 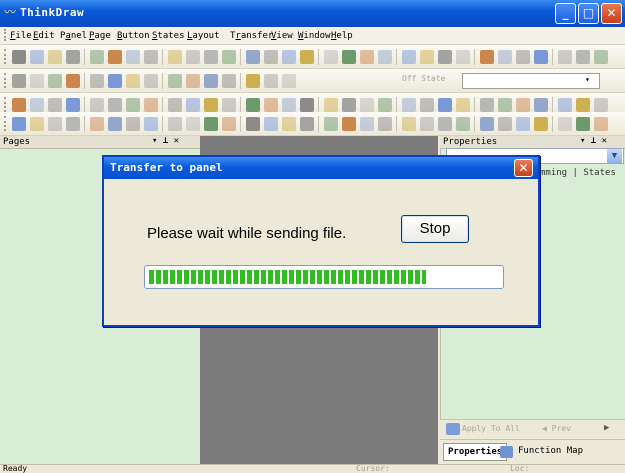 What do you see at coordinates (133, 36) in the screenshot?
I see `menu-item-button: Button` at bounding box center [133, 36].